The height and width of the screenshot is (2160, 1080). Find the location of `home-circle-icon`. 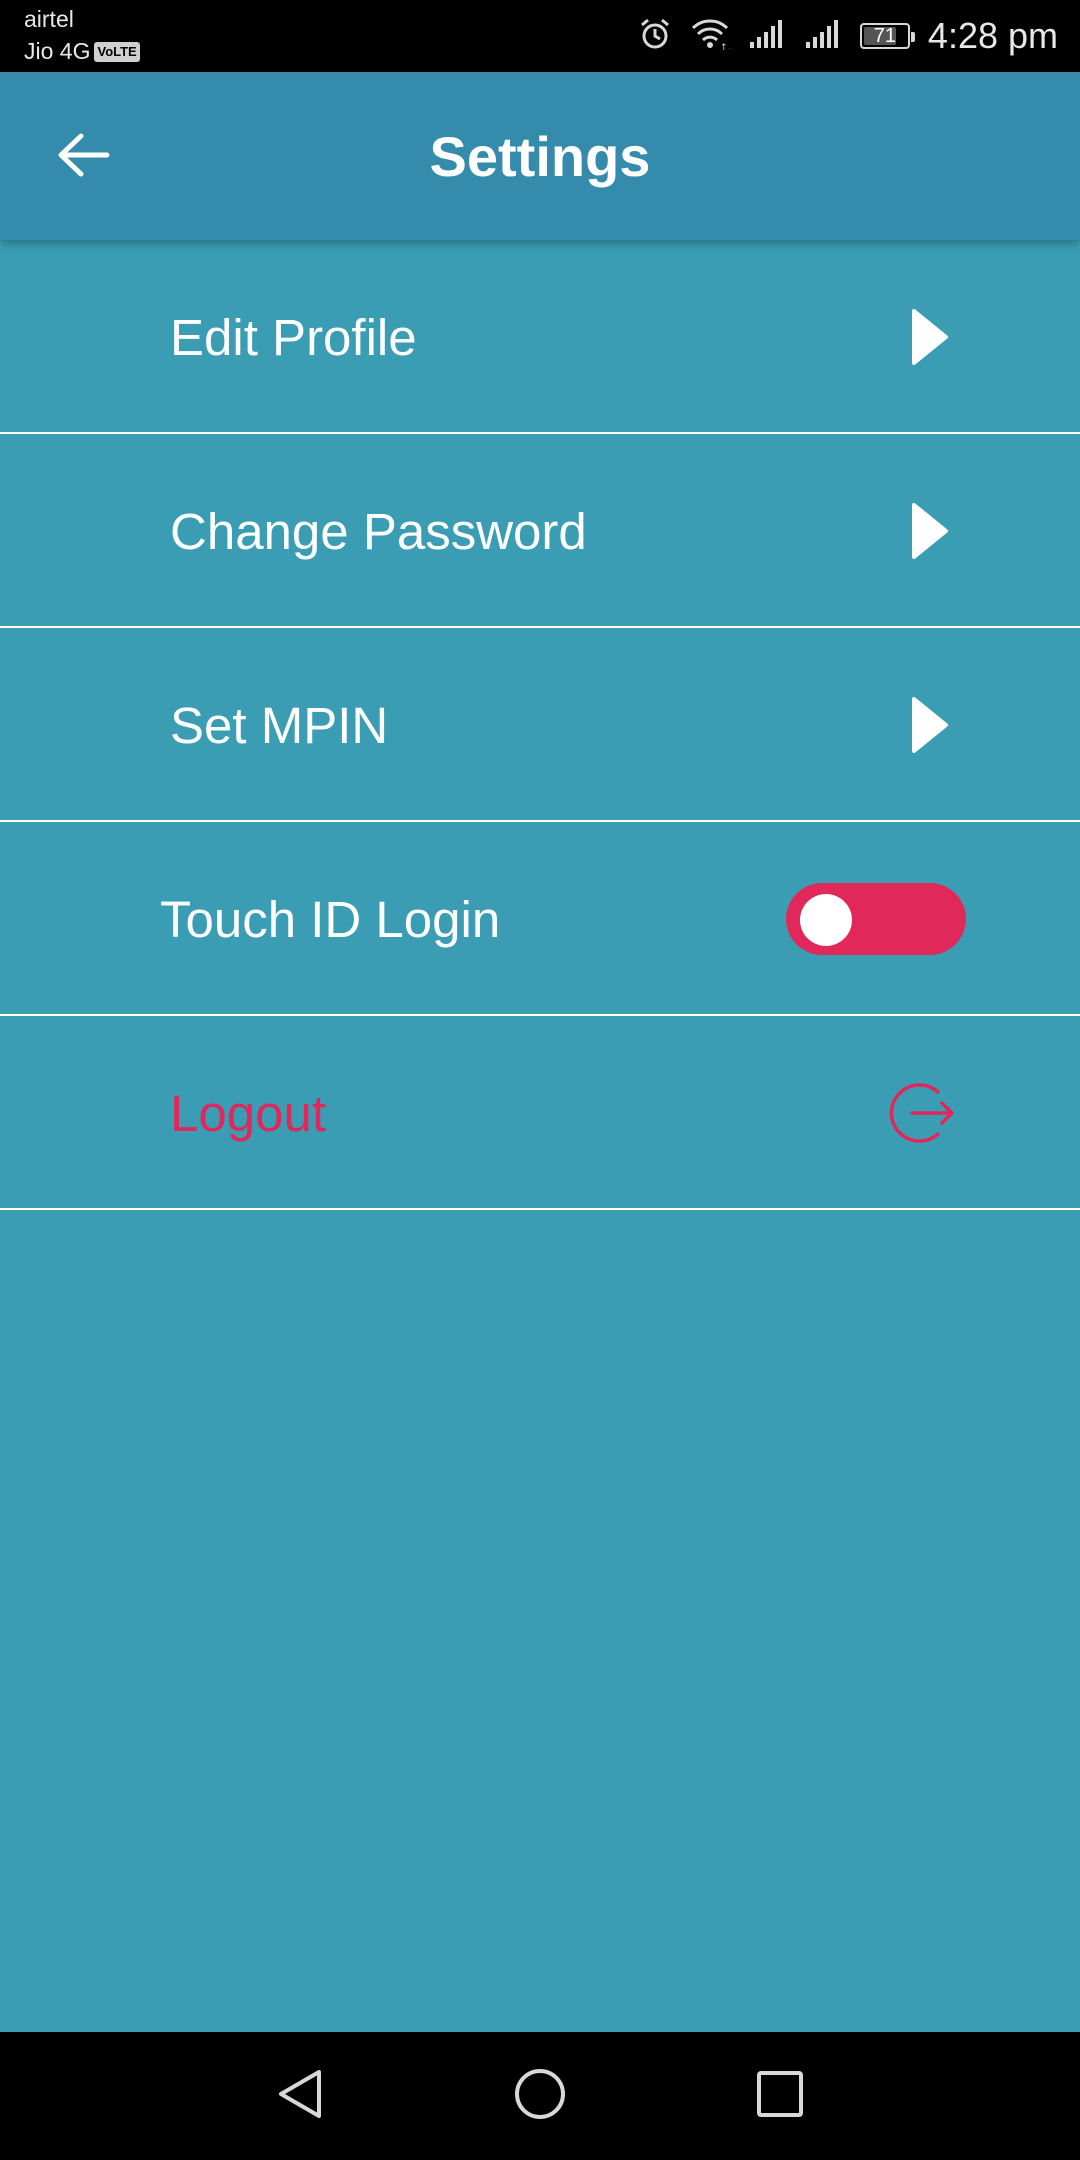

home-circle-icon is located at coordinates (540, 2096).